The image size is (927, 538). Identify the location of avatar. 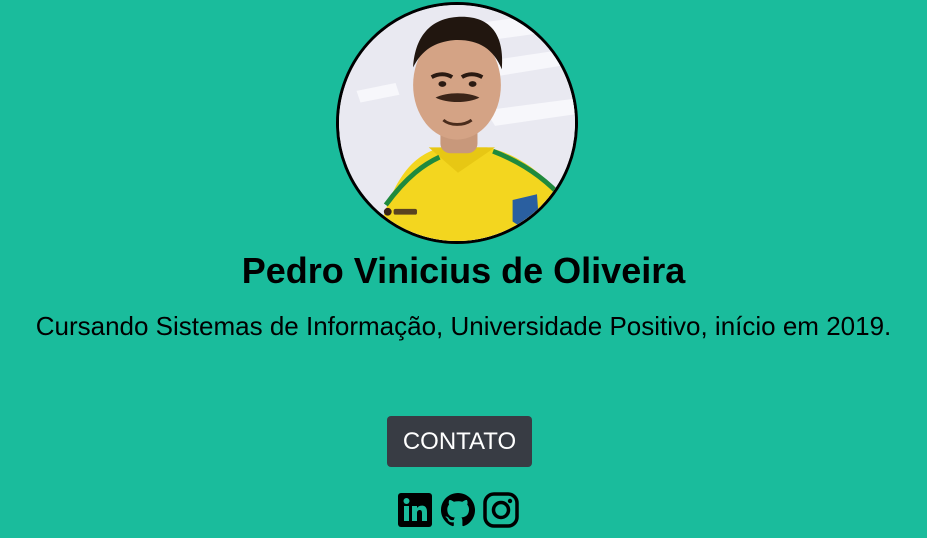
(457, 123).